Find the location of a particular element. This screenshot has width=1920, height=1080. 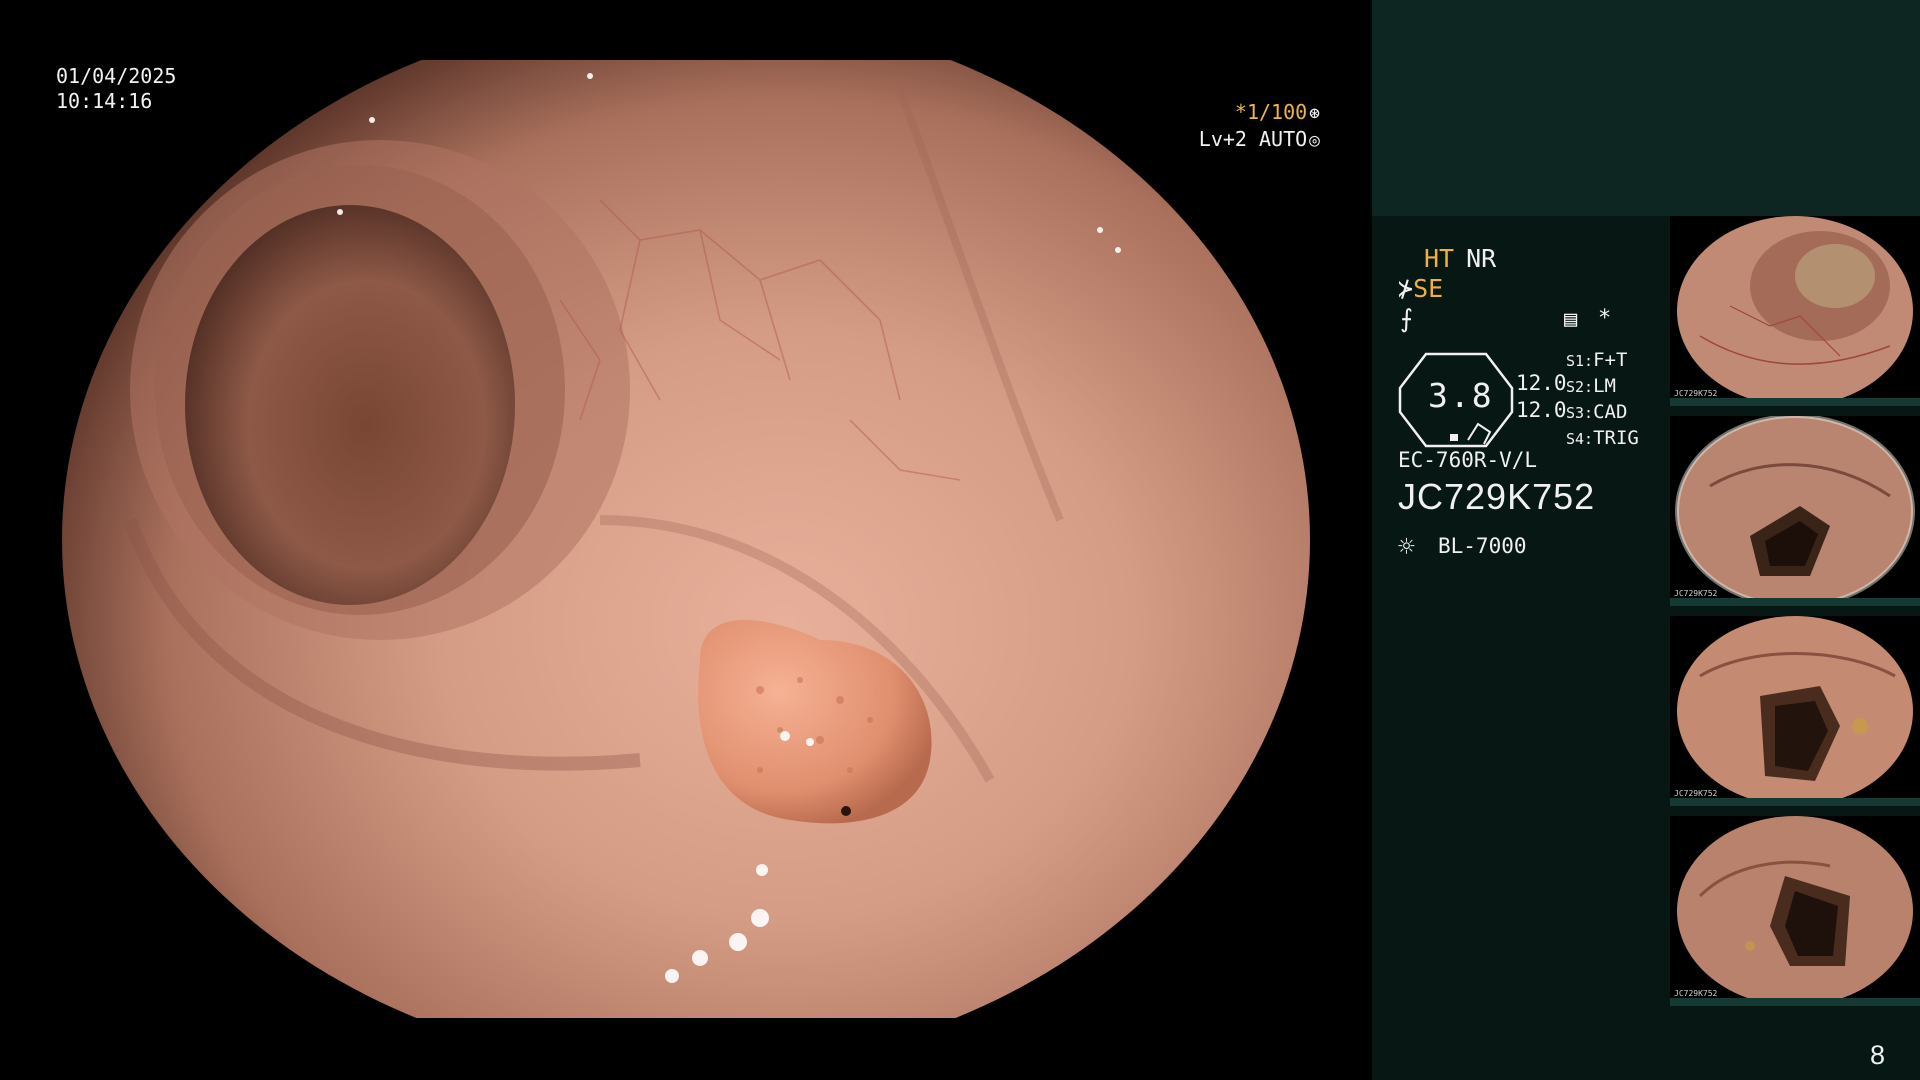

zoom-value: 3.8 is located at coordinates (1461, 395).